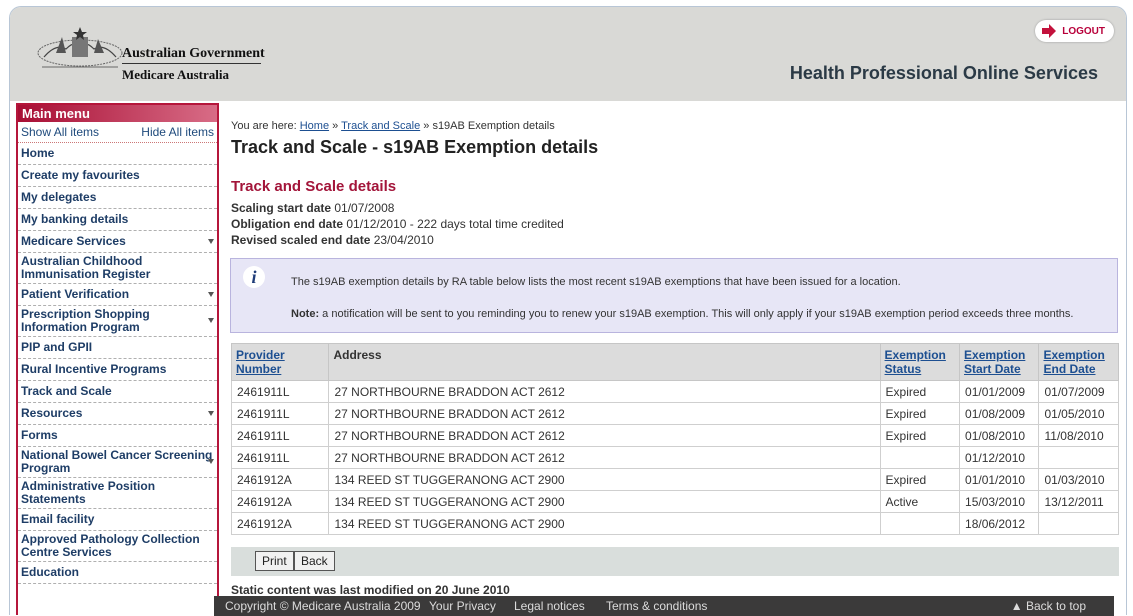  Describe the element at coordinates (1073, 362) in the screenshot. I see `sort-link: Exemption End Date` at that location.